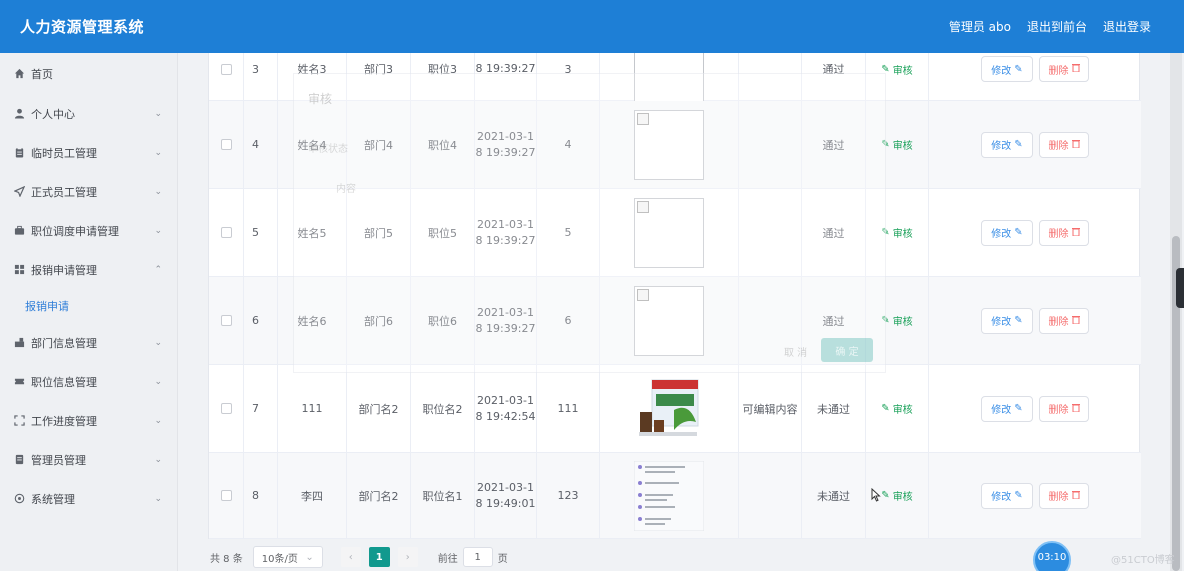 This screenshot has width=1184, height=571. What do you see at coordinates (1176, 312) in the screenshot?
I see `vertical-scrollbar` at bounding box center [1176, 312].